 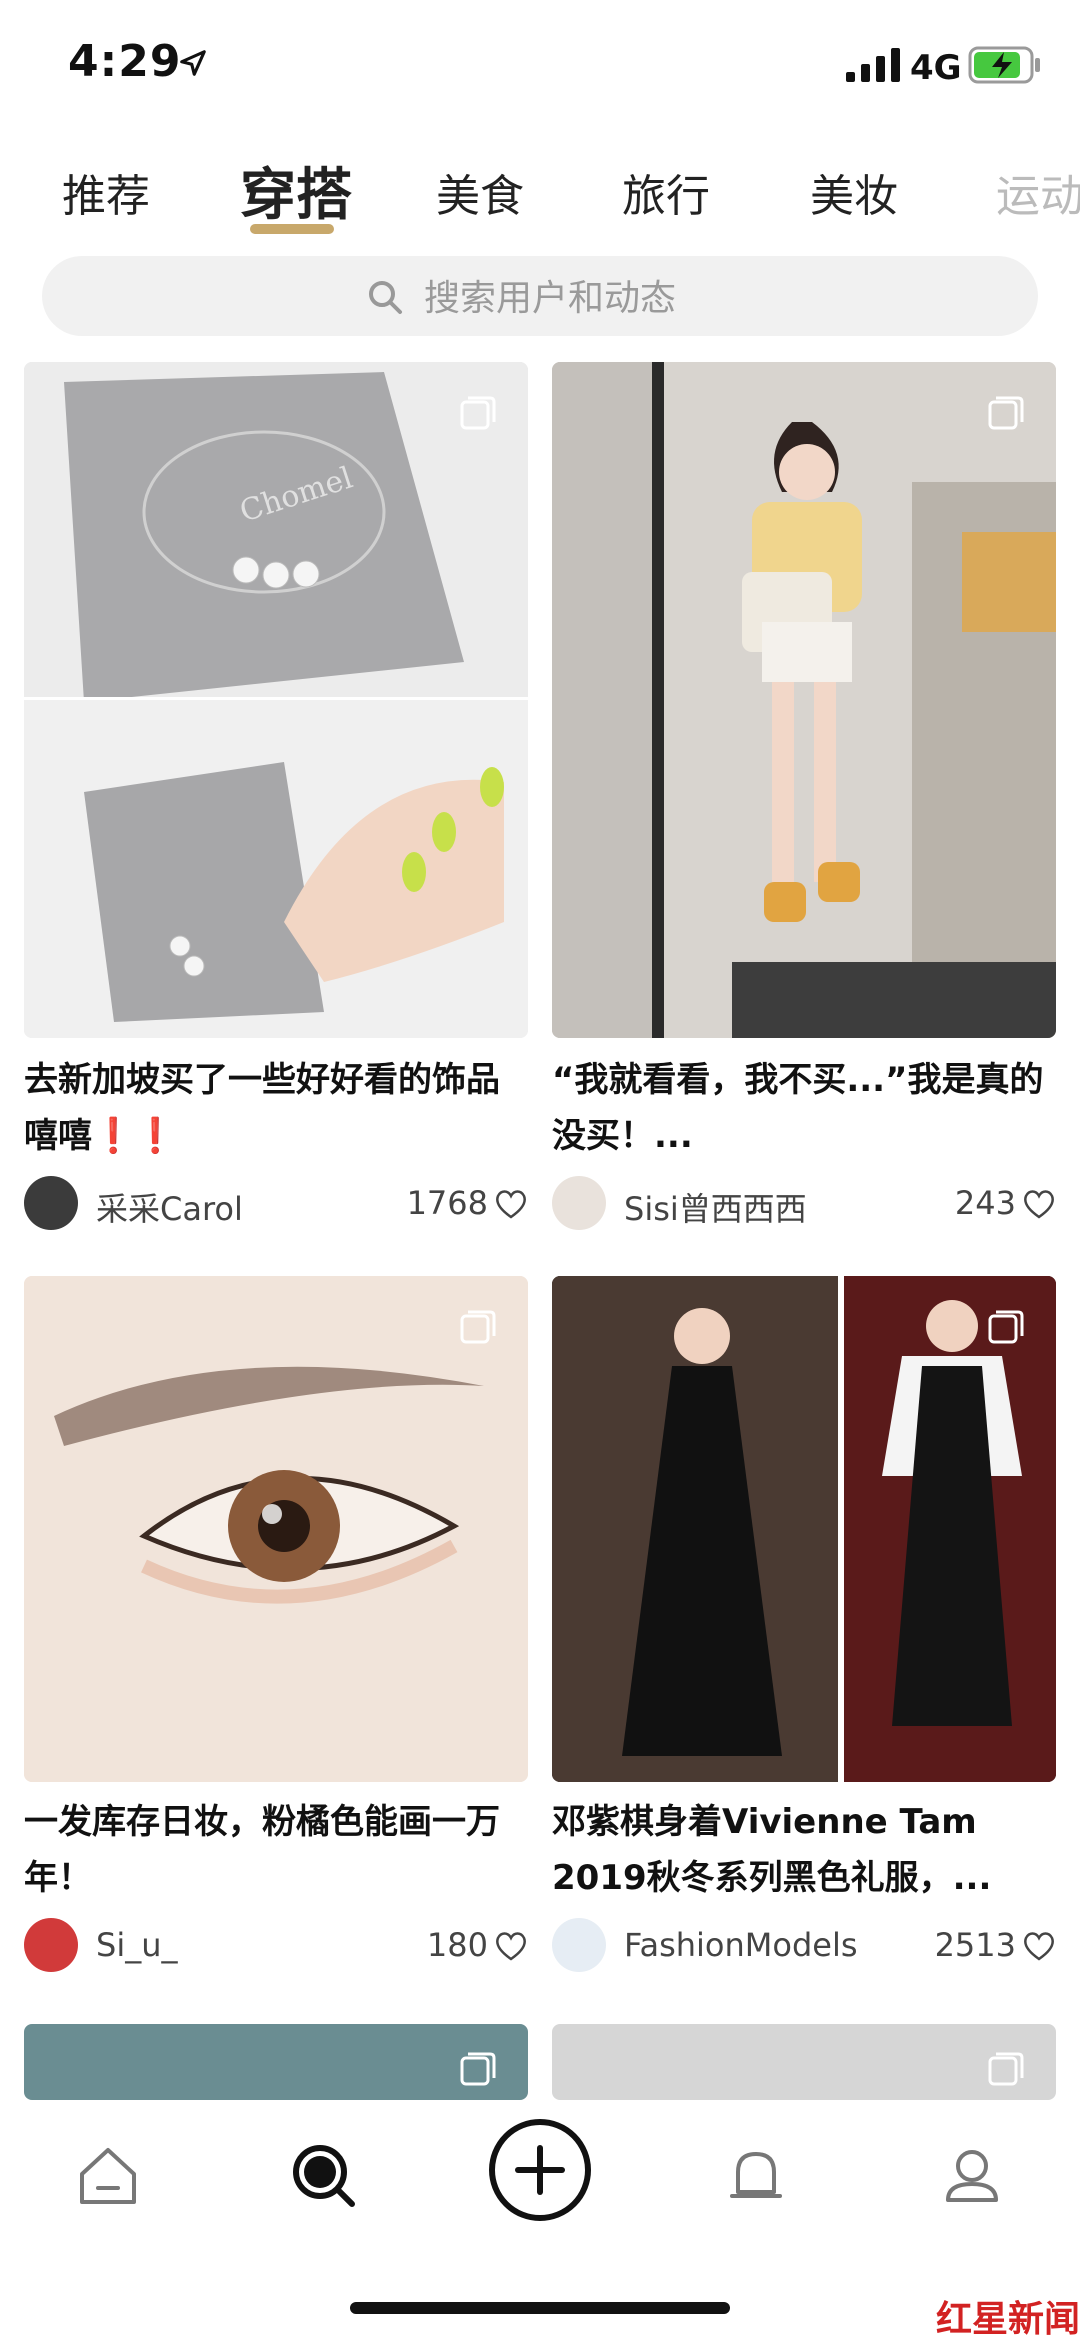 I want to click on tab-sports: 运动, so click(x=1038, y=192).